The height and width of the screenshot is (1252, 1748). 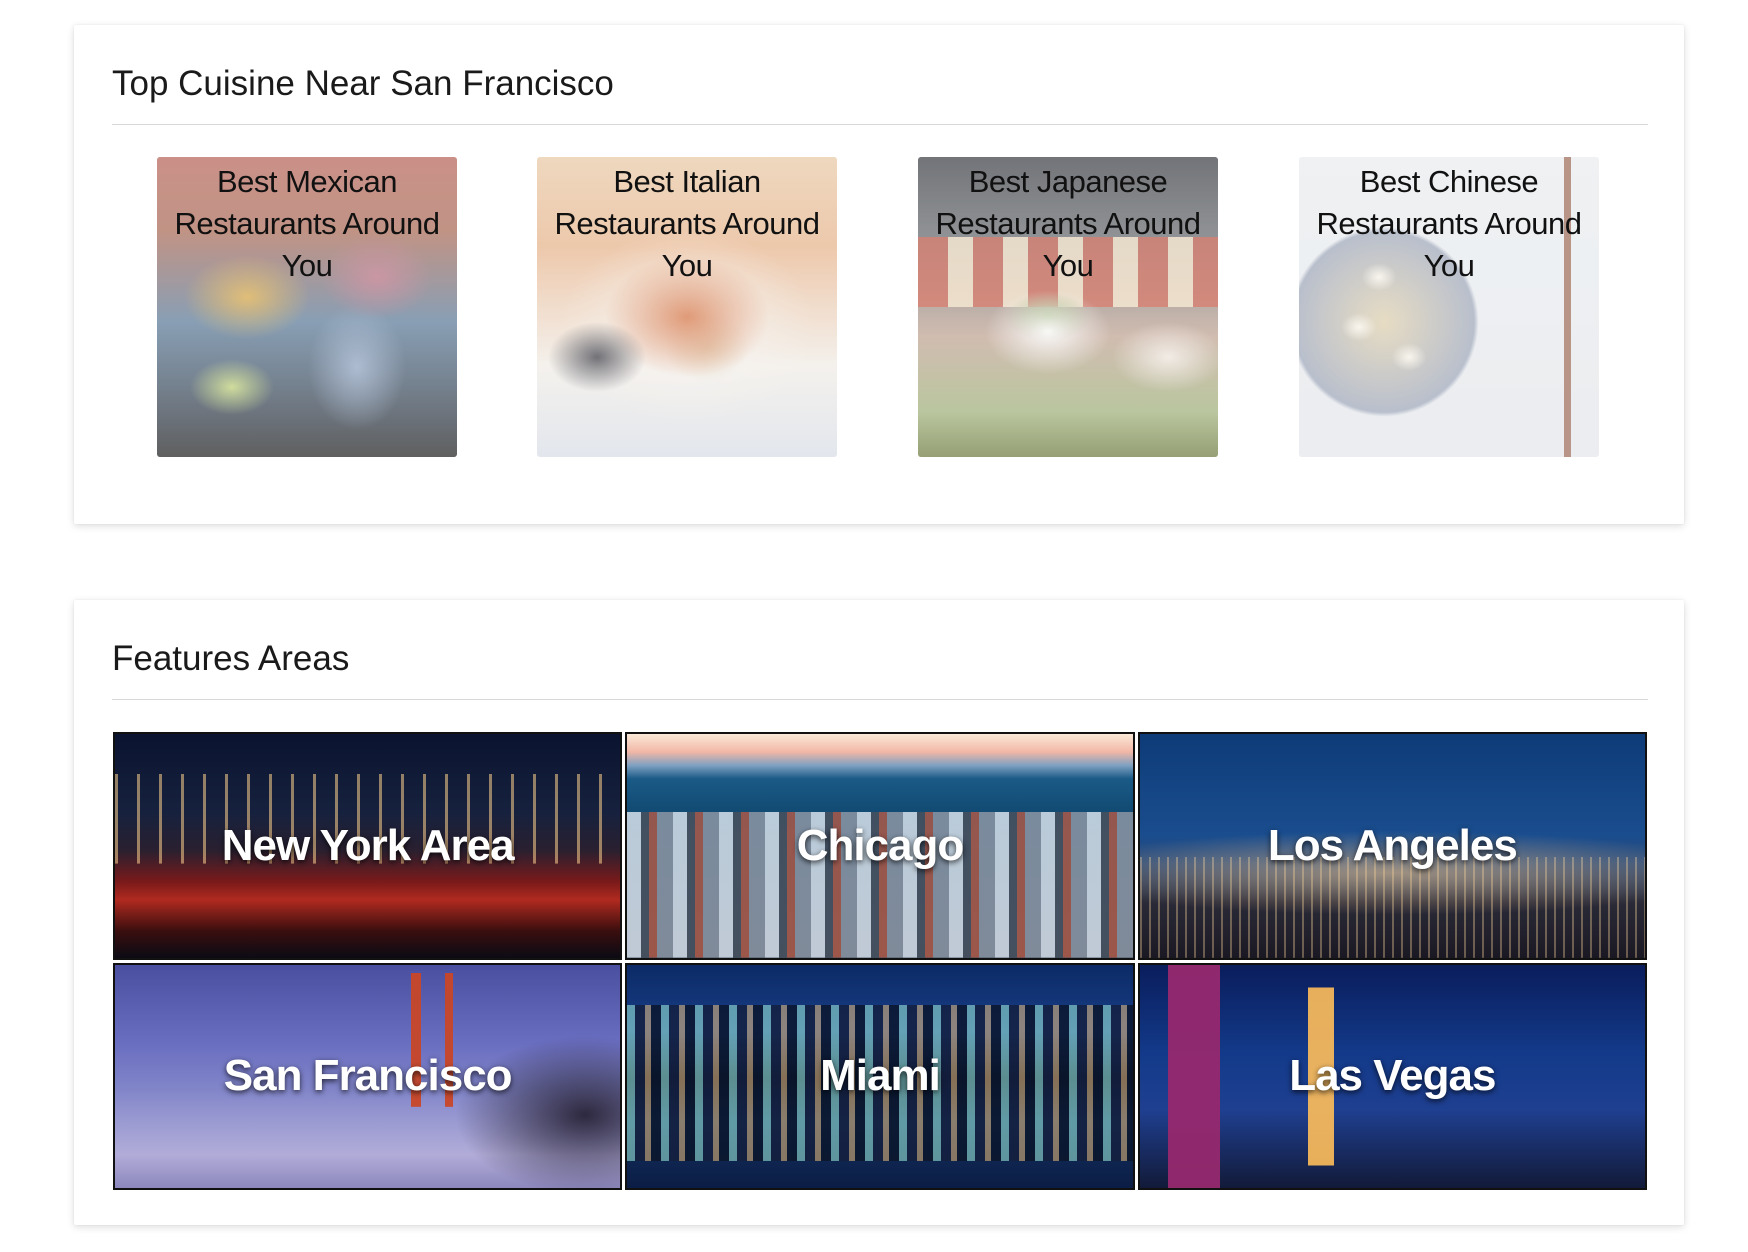 I want to click on area-tile-label: Miami, so click(x=880, y=1076).